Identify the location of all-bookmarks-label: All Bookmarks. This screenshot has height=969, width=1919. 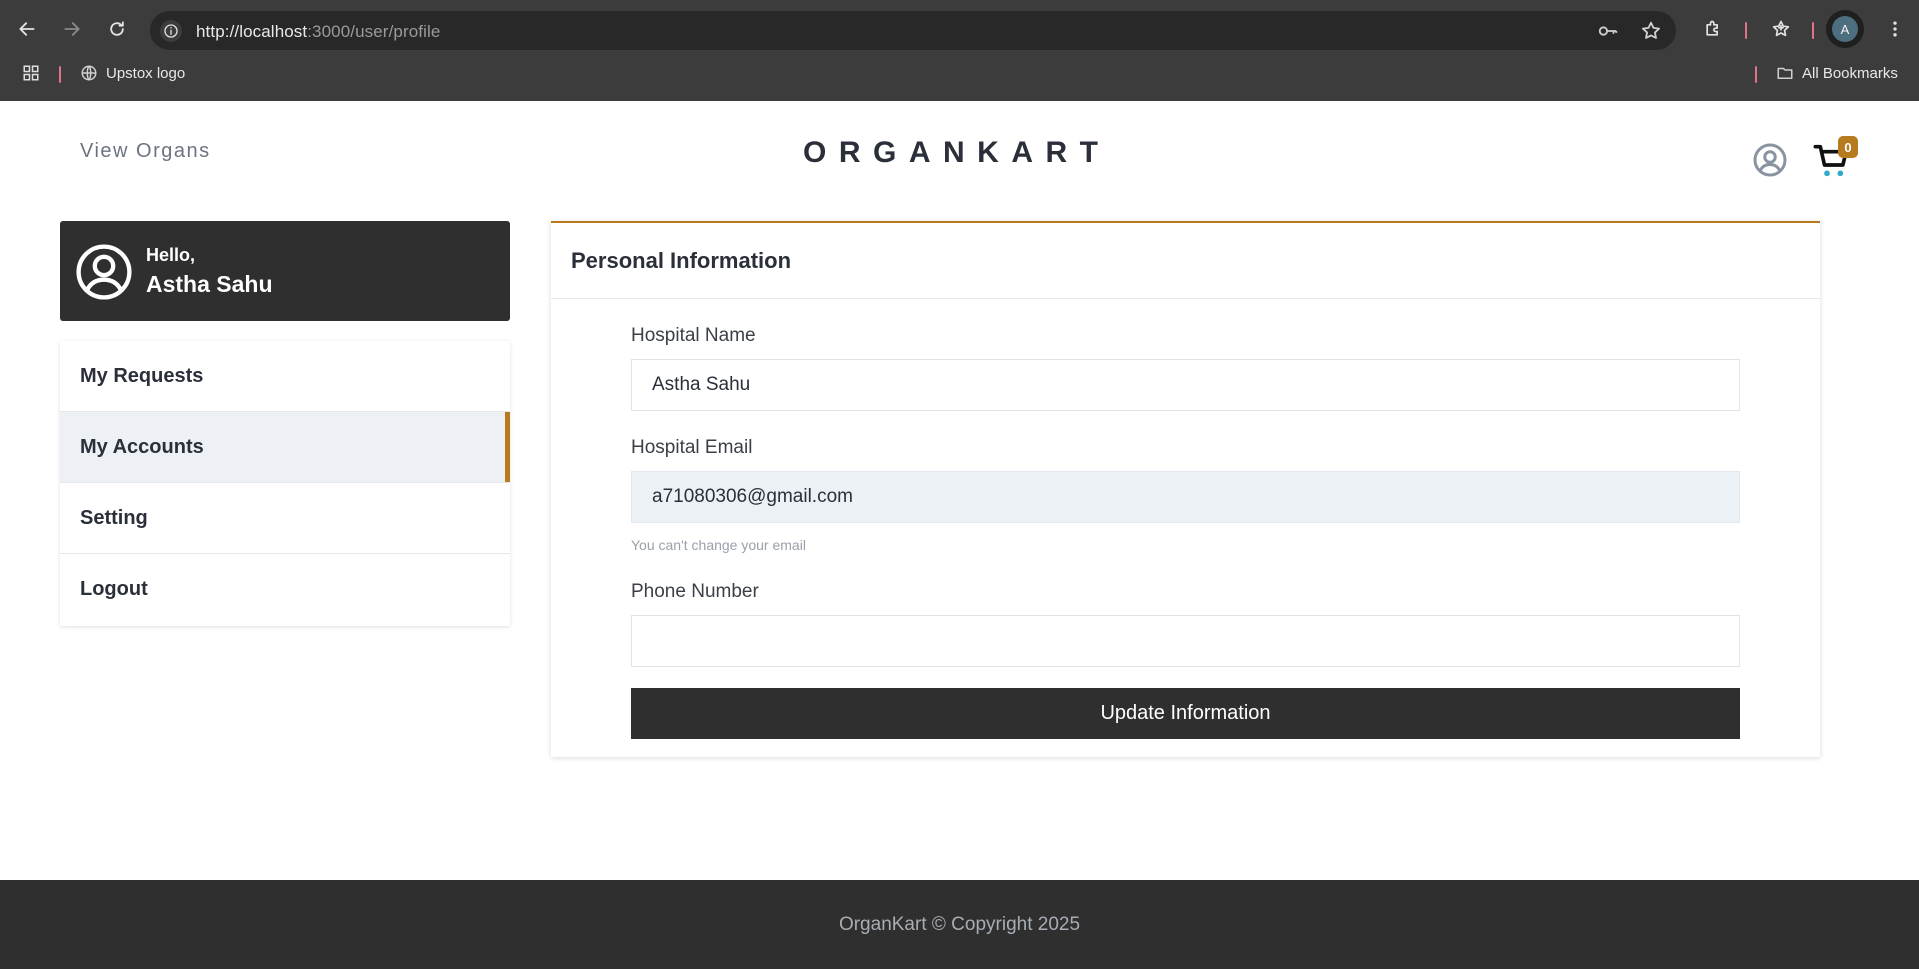
(1850, 73).